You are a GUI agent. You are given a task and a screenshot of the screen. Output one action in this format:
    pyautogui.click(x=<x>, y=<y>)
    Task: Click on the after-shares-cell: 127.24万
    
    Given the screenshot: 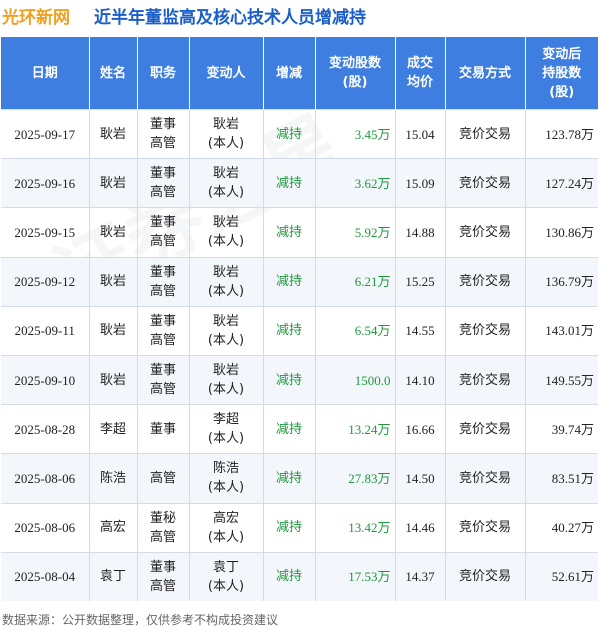 What is the action you would take?
    pyautogui.click(x=561, y=183)
    